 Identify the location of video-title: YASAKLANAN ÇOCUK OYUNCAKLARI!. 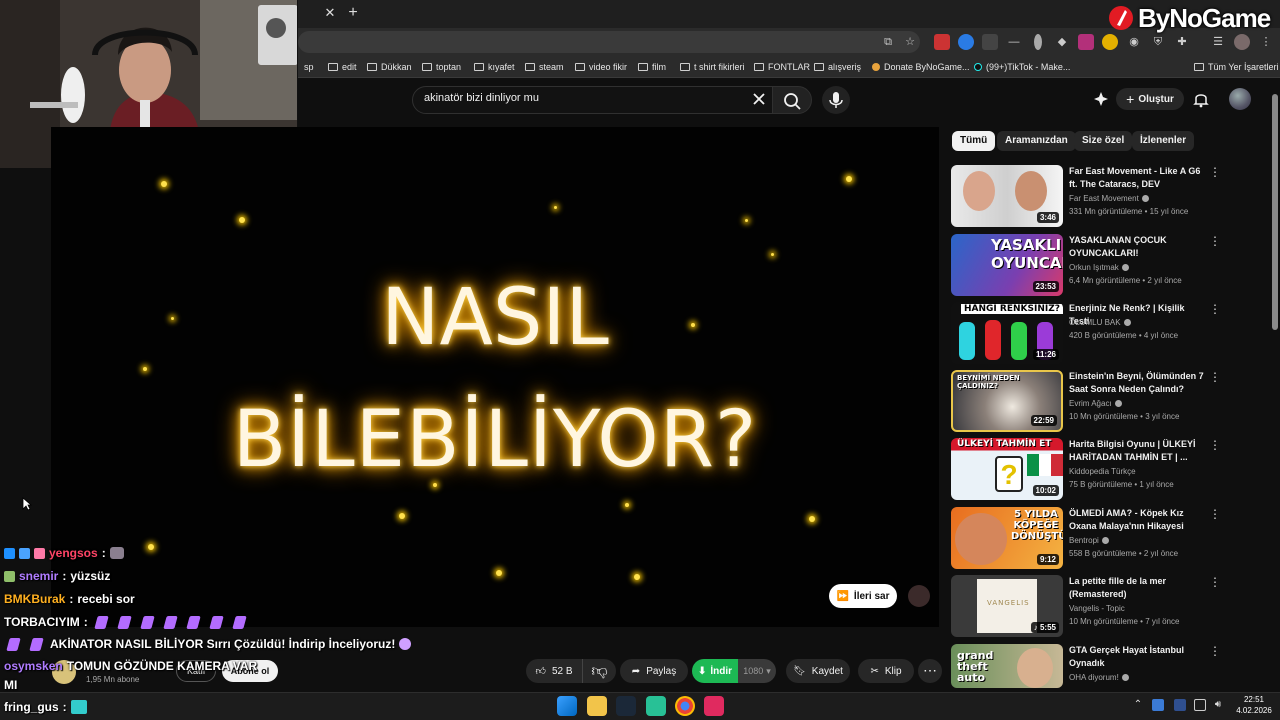
(1138, 247).